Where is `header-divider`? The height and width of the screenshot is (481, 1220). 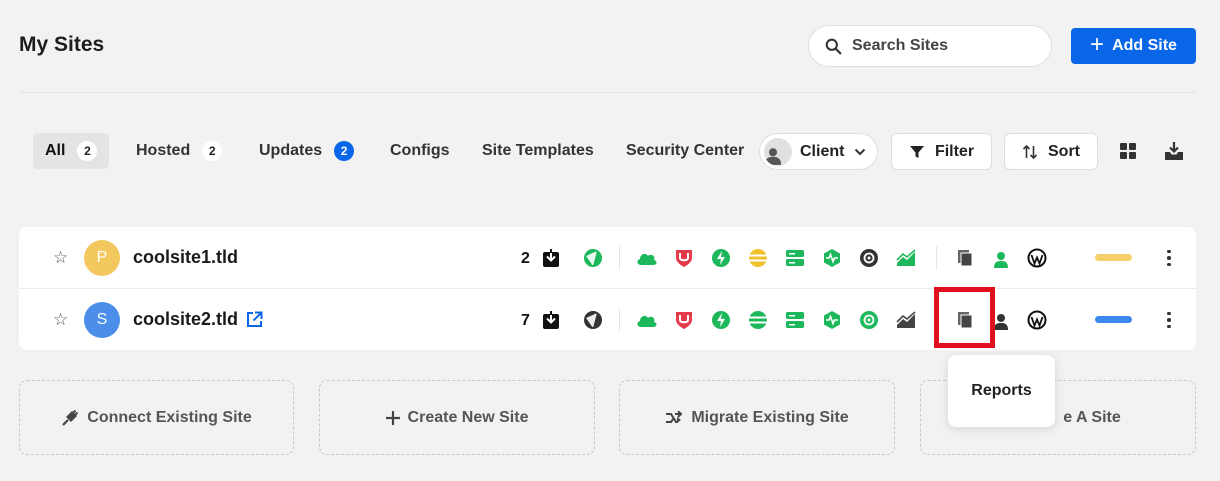
header-divider is located at coordinates (607, 92).